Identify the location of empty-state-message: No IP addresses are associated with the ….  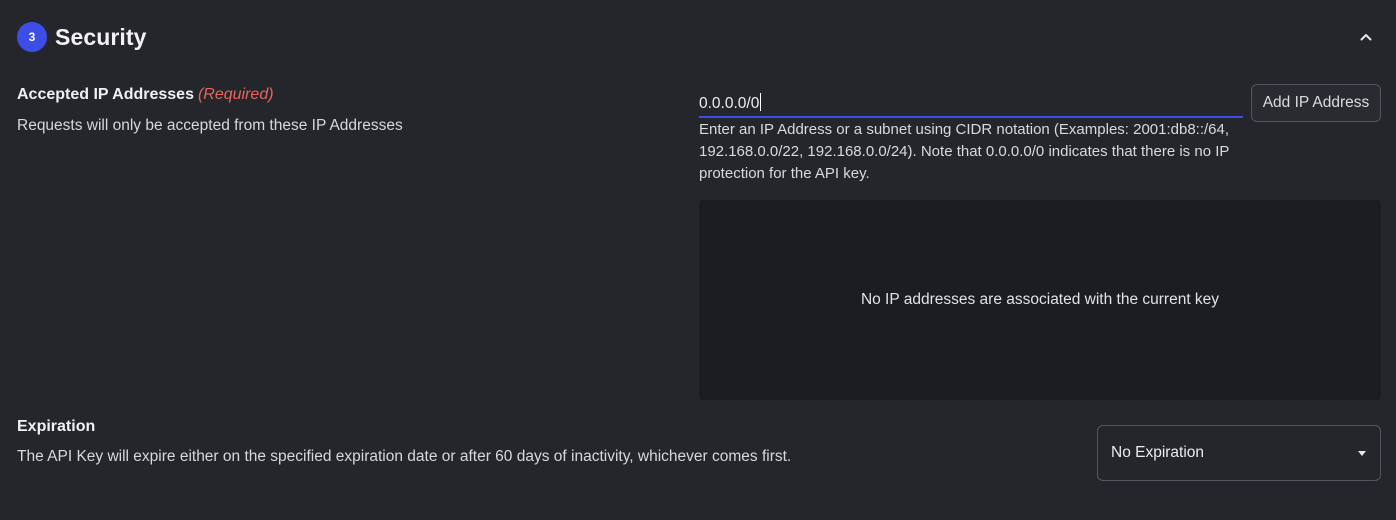
(1040, 299).